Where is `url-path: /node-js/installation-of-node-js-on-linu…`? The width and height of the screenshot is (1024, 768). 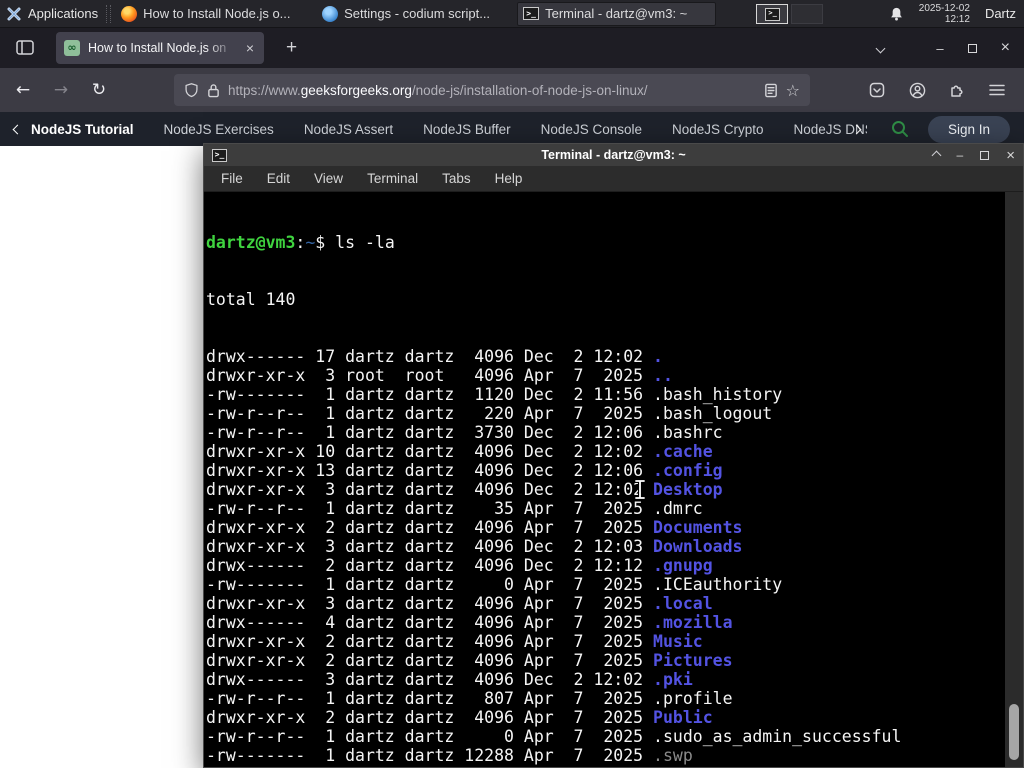 url-path: /node-js/installation-of-node-js-on-linu… is located at coordinates (529, 90).